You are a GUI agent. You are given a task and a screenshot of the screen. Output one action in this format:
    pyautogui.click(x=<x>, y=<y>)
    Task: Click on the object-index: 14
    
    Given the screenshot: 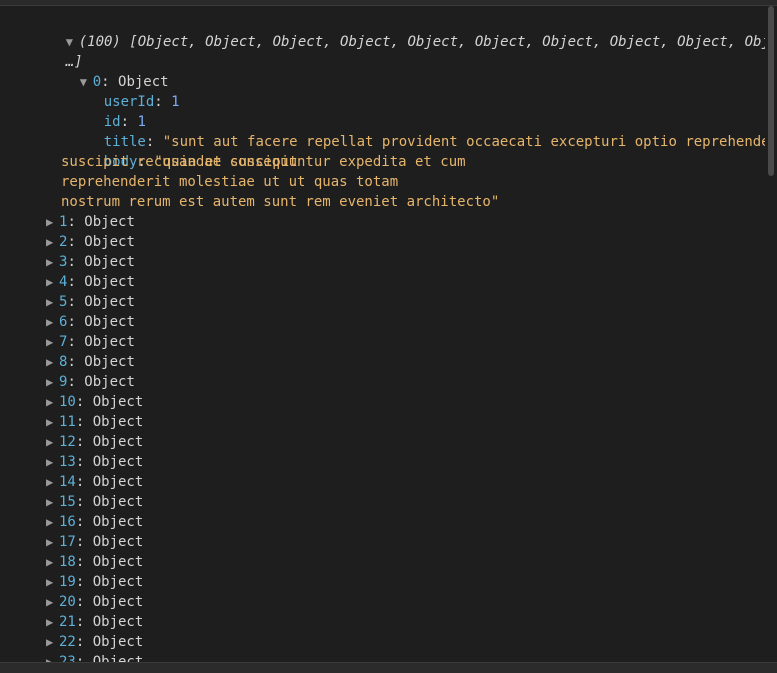 What is the action you would take?
    pyautogui.click(x=67, y=482)
    